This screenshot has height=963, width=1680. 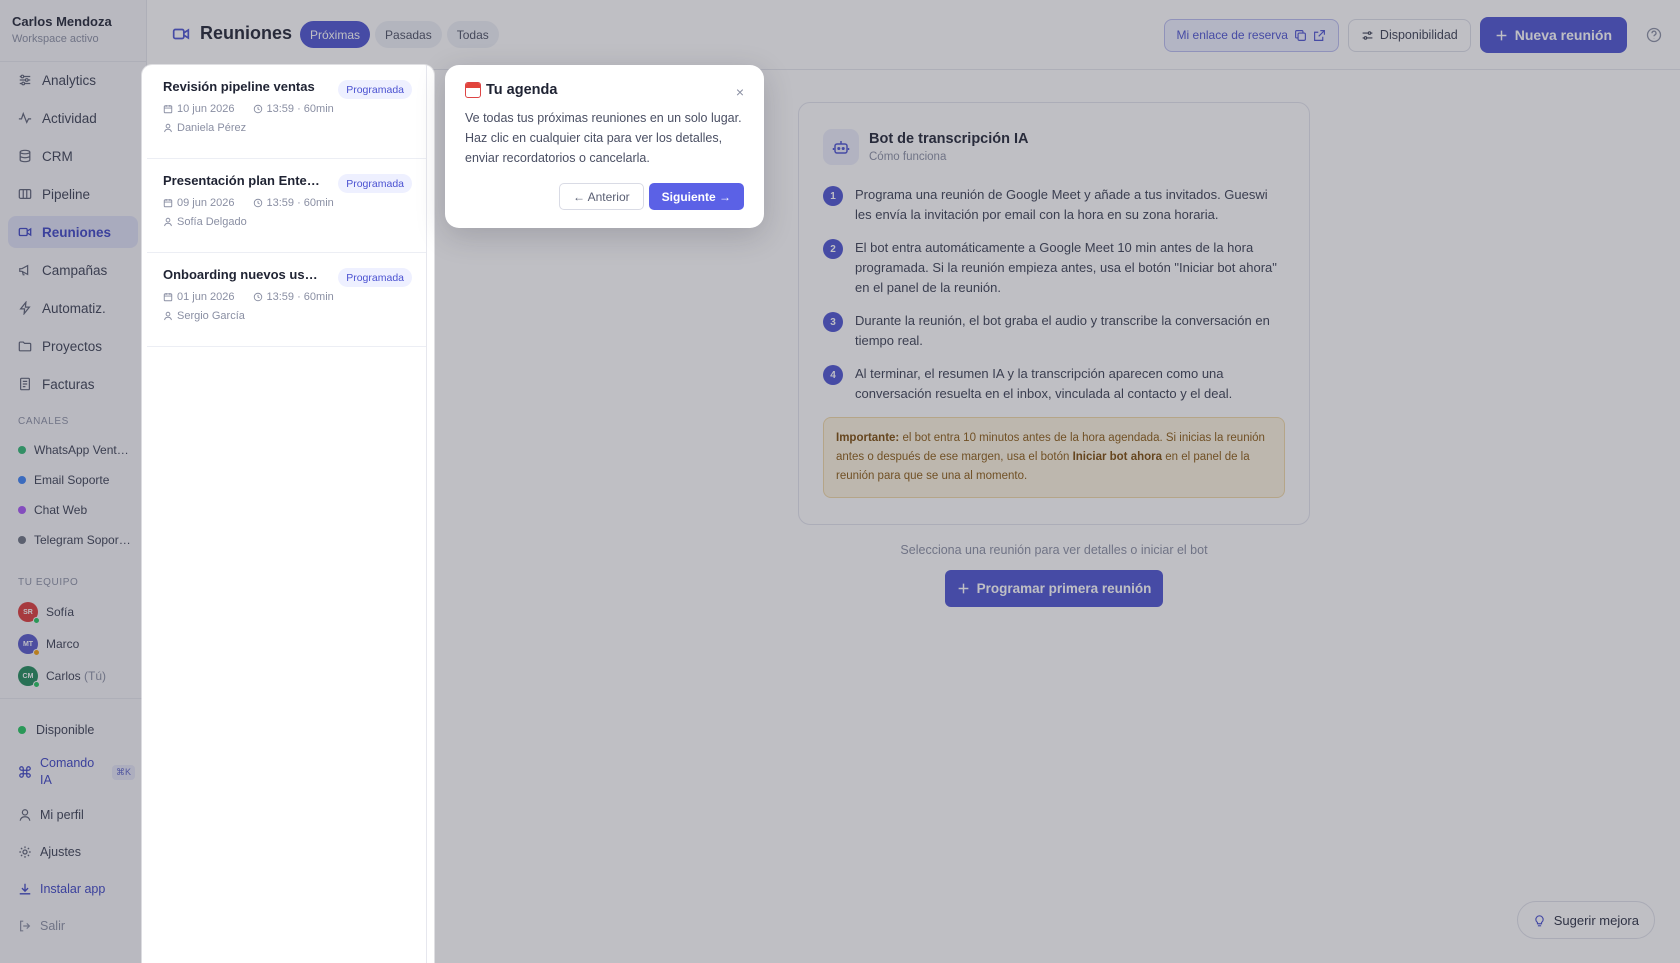 I want to click on meeting-title: Revisión pipeline ventas, so click(x=239, y=86).